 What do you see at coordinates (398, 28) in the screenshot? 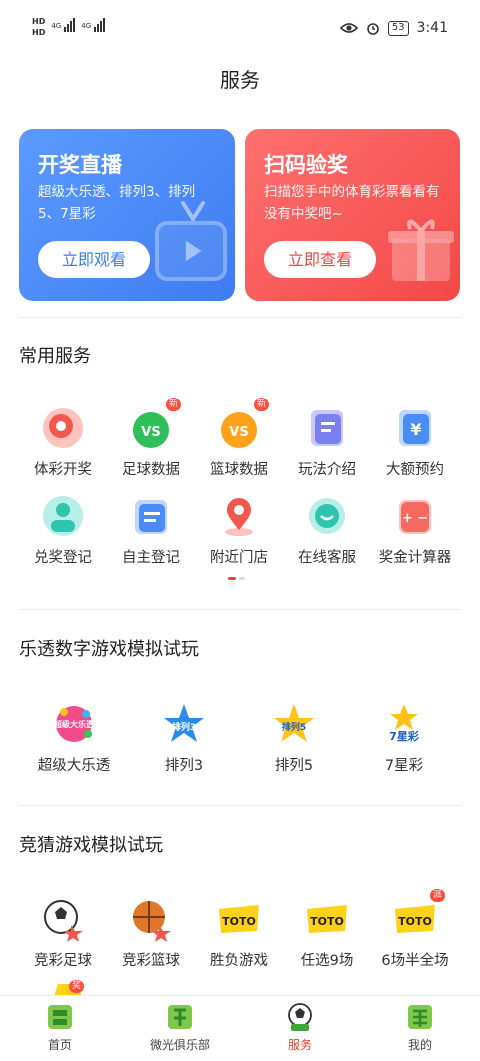
I see `battery-icon: 53` at bounding box center [398, 28].